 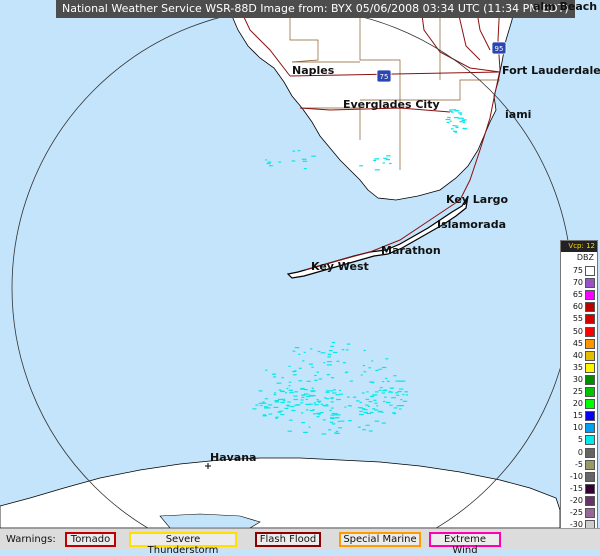 I want to click on warning-flash-flood: Flash Flood, so click(x=288, y=539).